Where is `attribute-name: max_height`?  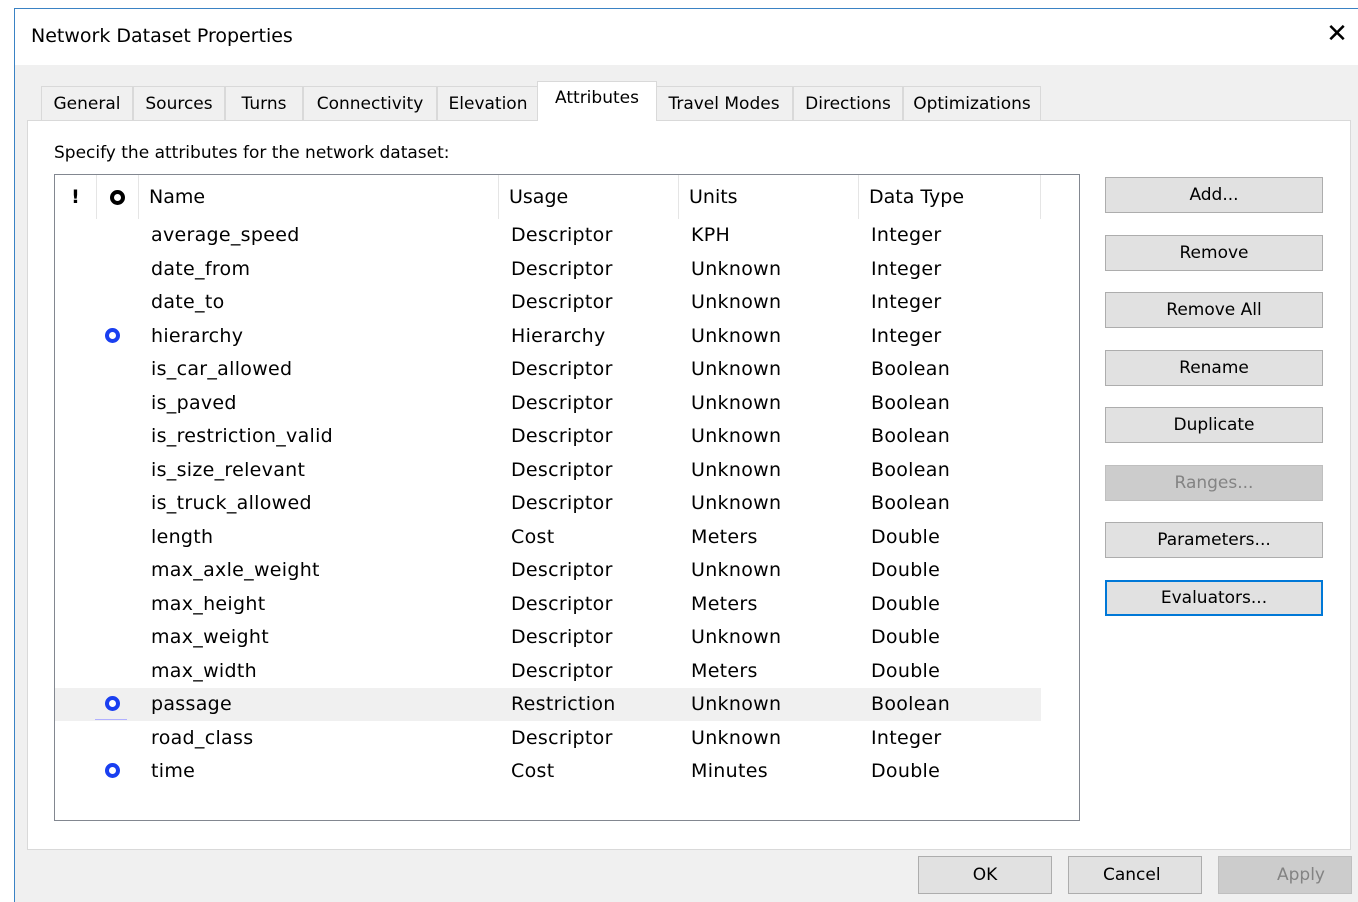 attribute-name: max_height is located at coordinates (208, 603).